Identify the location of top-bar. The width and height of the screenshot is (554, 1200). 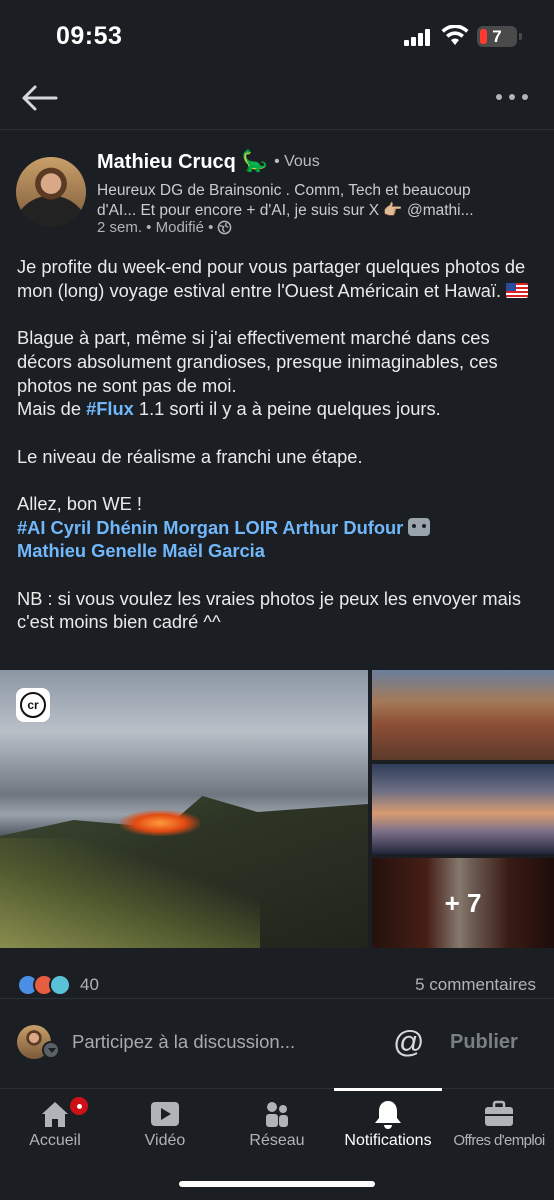
(277, 100).